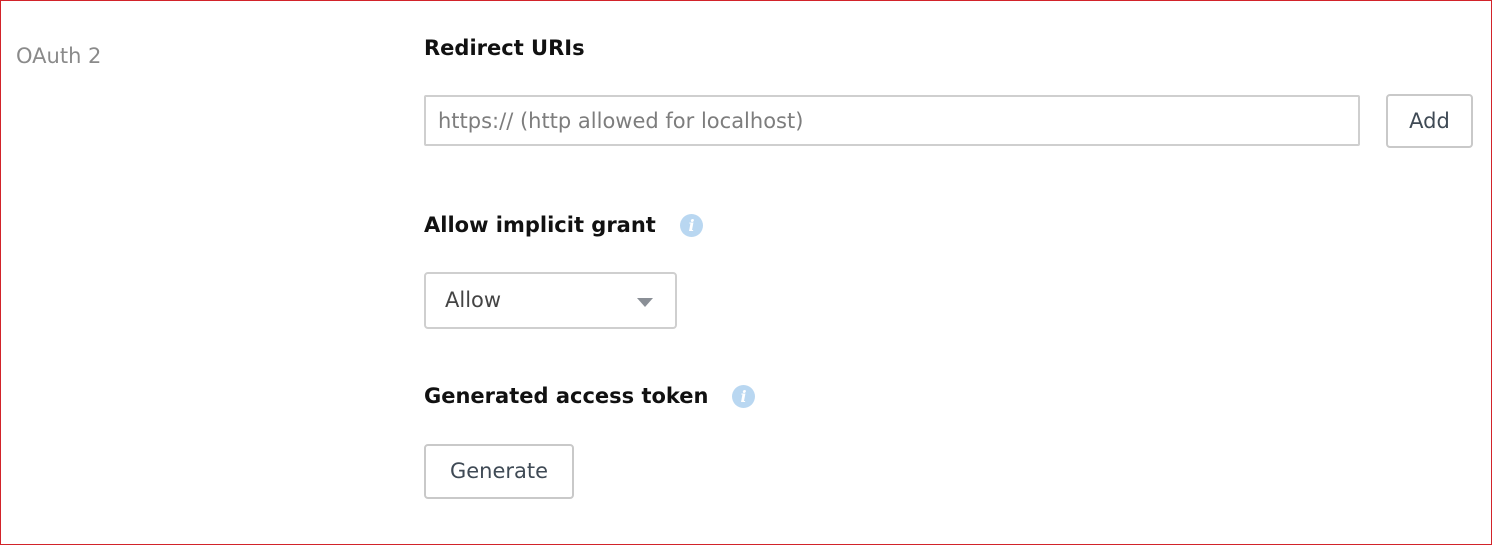 The height and width of the screenshot is (545, 1492). I want to click on implicit-grant-select: Allow, so click(550, 300).